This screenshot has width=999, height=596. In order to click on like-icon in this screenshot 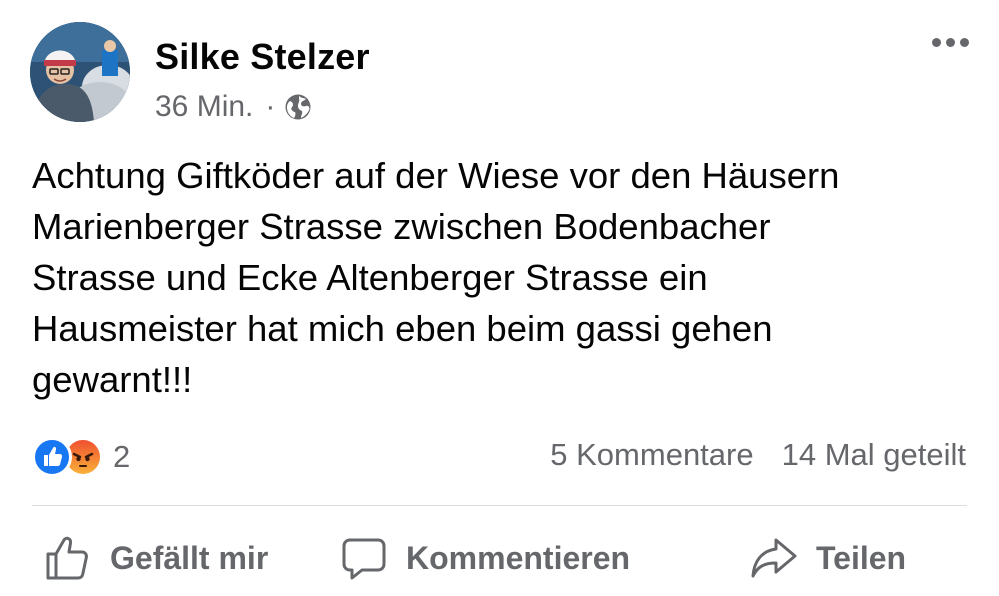, I will do `click(52, 457)`.